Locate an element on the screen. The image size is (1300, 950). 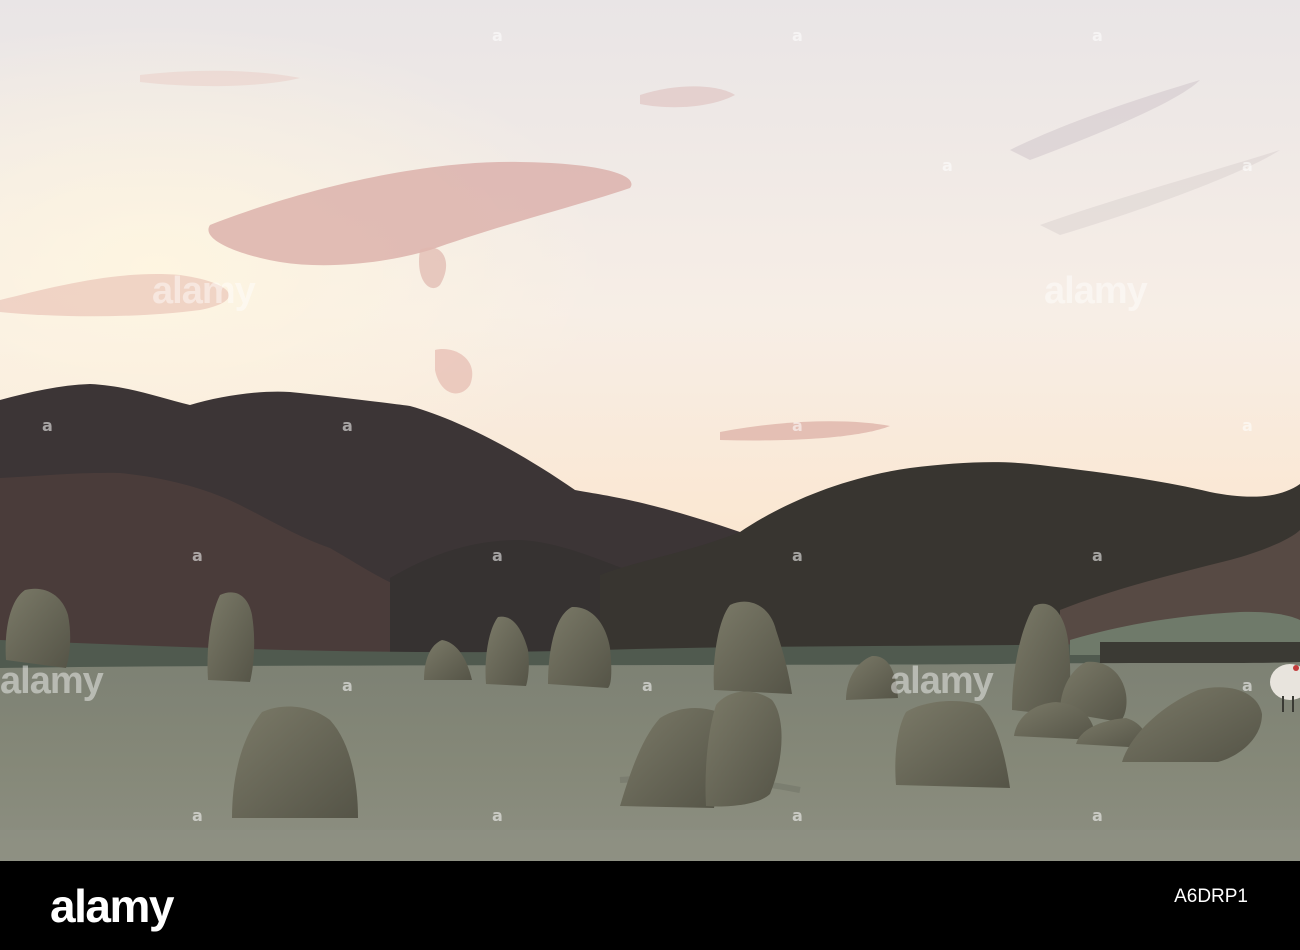
image-id: A6DRP1 is located at coordinates (1211, 896).